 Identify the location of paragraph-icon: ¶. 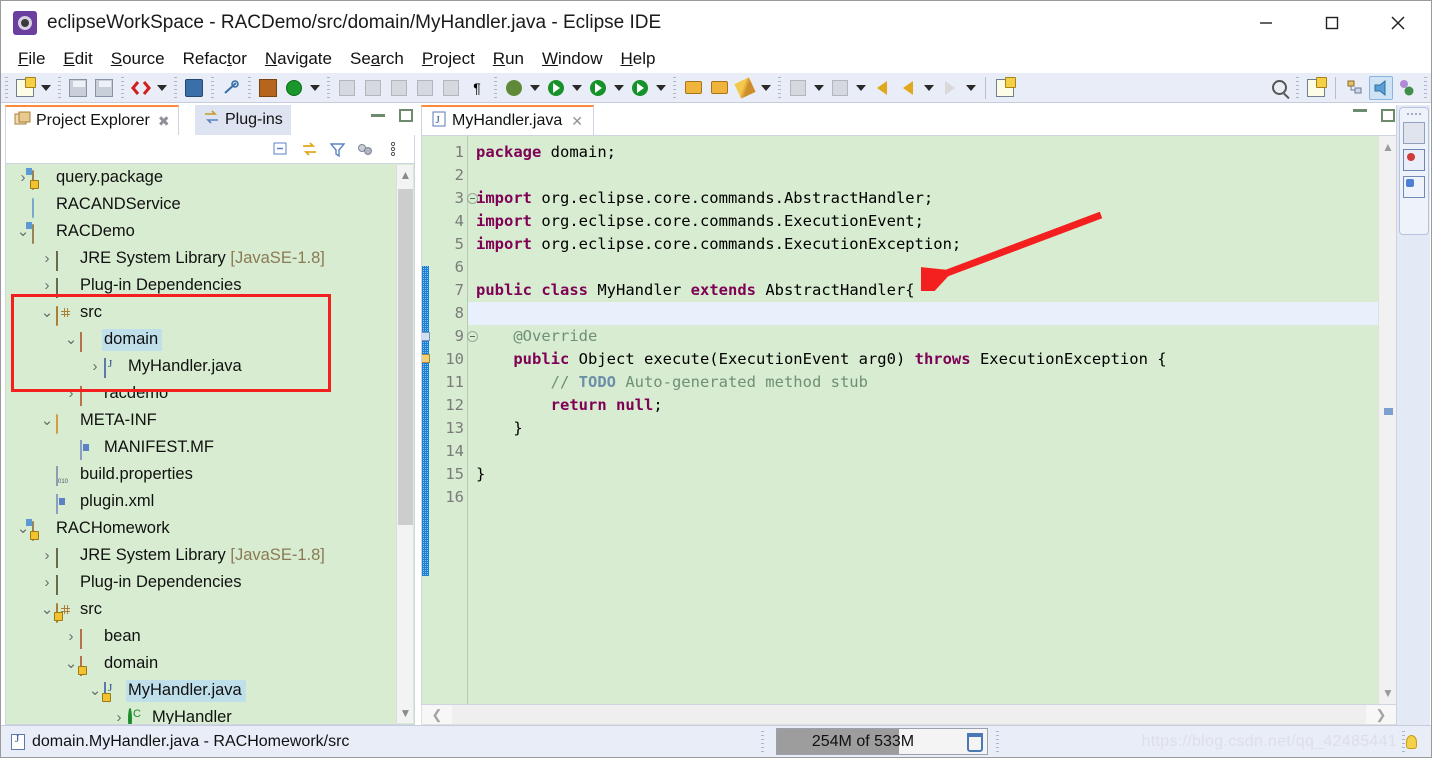
(477, 88).